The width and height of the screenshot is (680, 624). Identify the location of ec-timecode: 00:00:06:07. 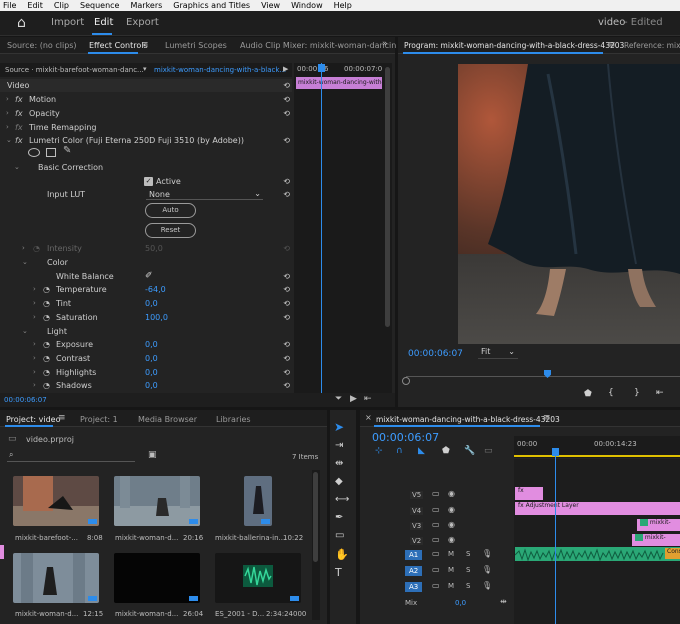
(25, 400).